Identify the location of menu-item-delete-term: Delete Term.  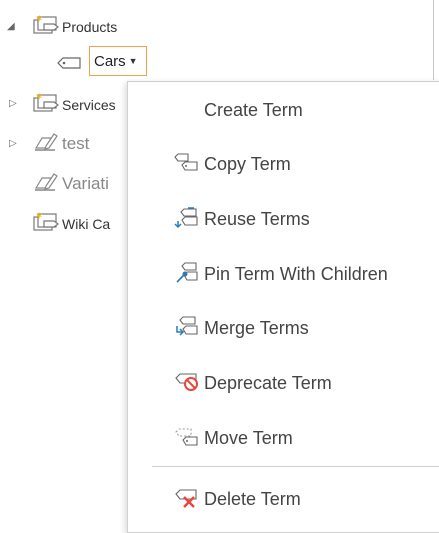
(236, 499).